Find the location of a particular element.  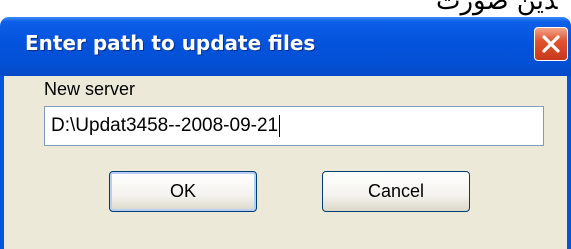

close-button is located at coordinates (551, 44).